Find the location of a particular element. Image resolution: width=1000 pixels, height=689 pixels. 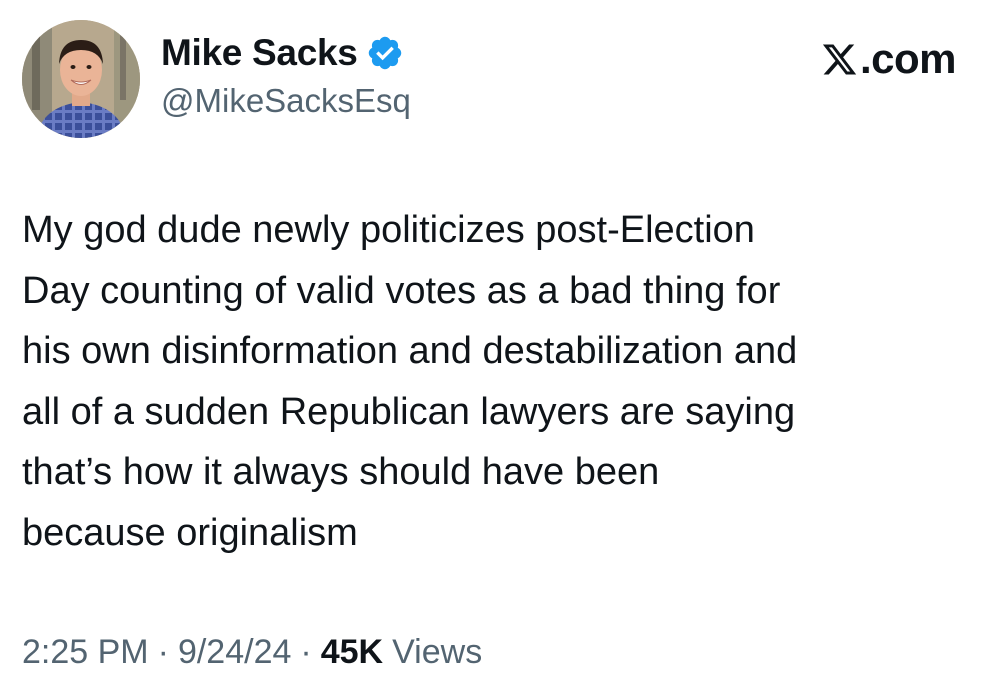

author-name-row: Mike Sacks is located at coordinates (282, 53).